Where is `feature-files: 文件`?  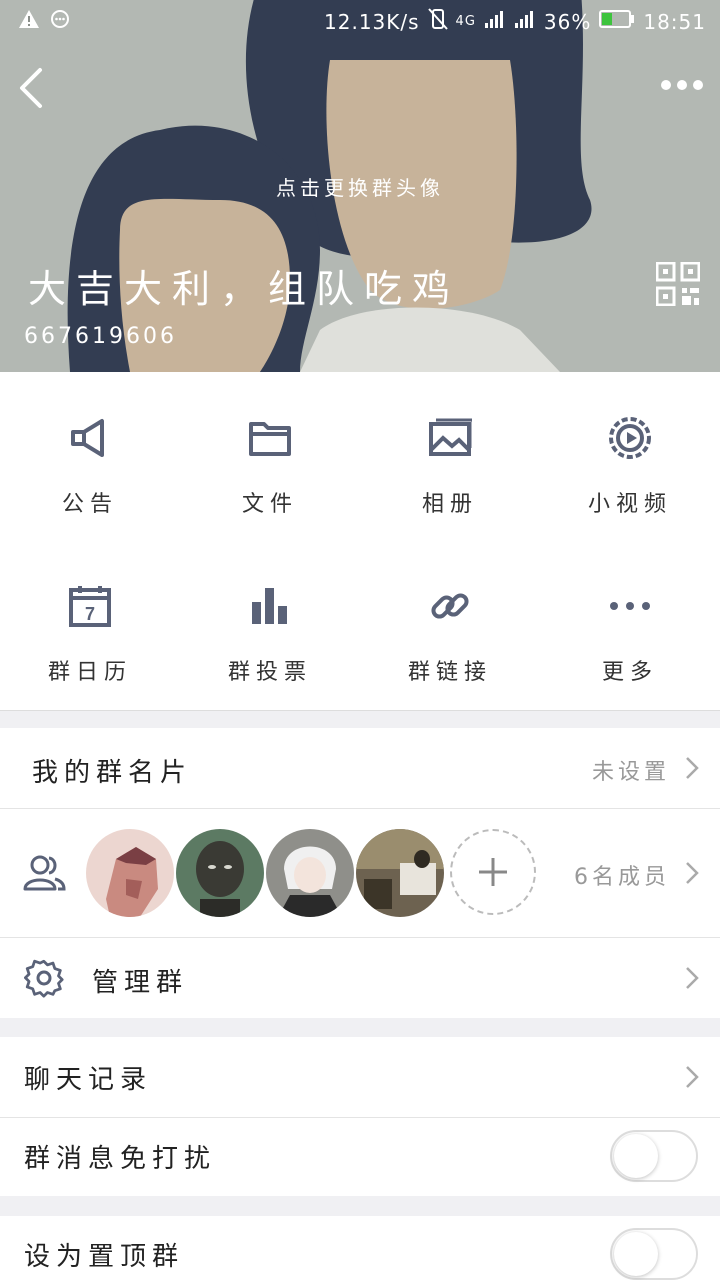 feature-files: 文件 is located at coordinates (270, 481).